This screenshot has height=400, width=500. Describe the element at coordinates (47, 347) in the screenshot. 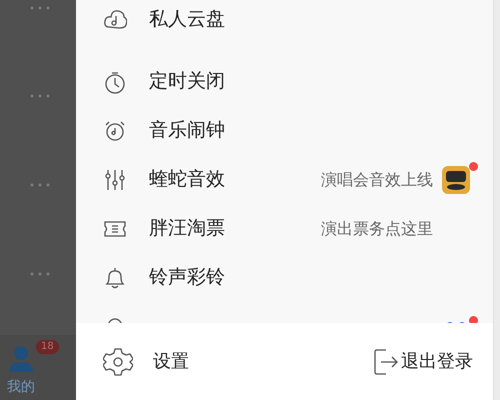

I see `notification-count: 18` at that location.